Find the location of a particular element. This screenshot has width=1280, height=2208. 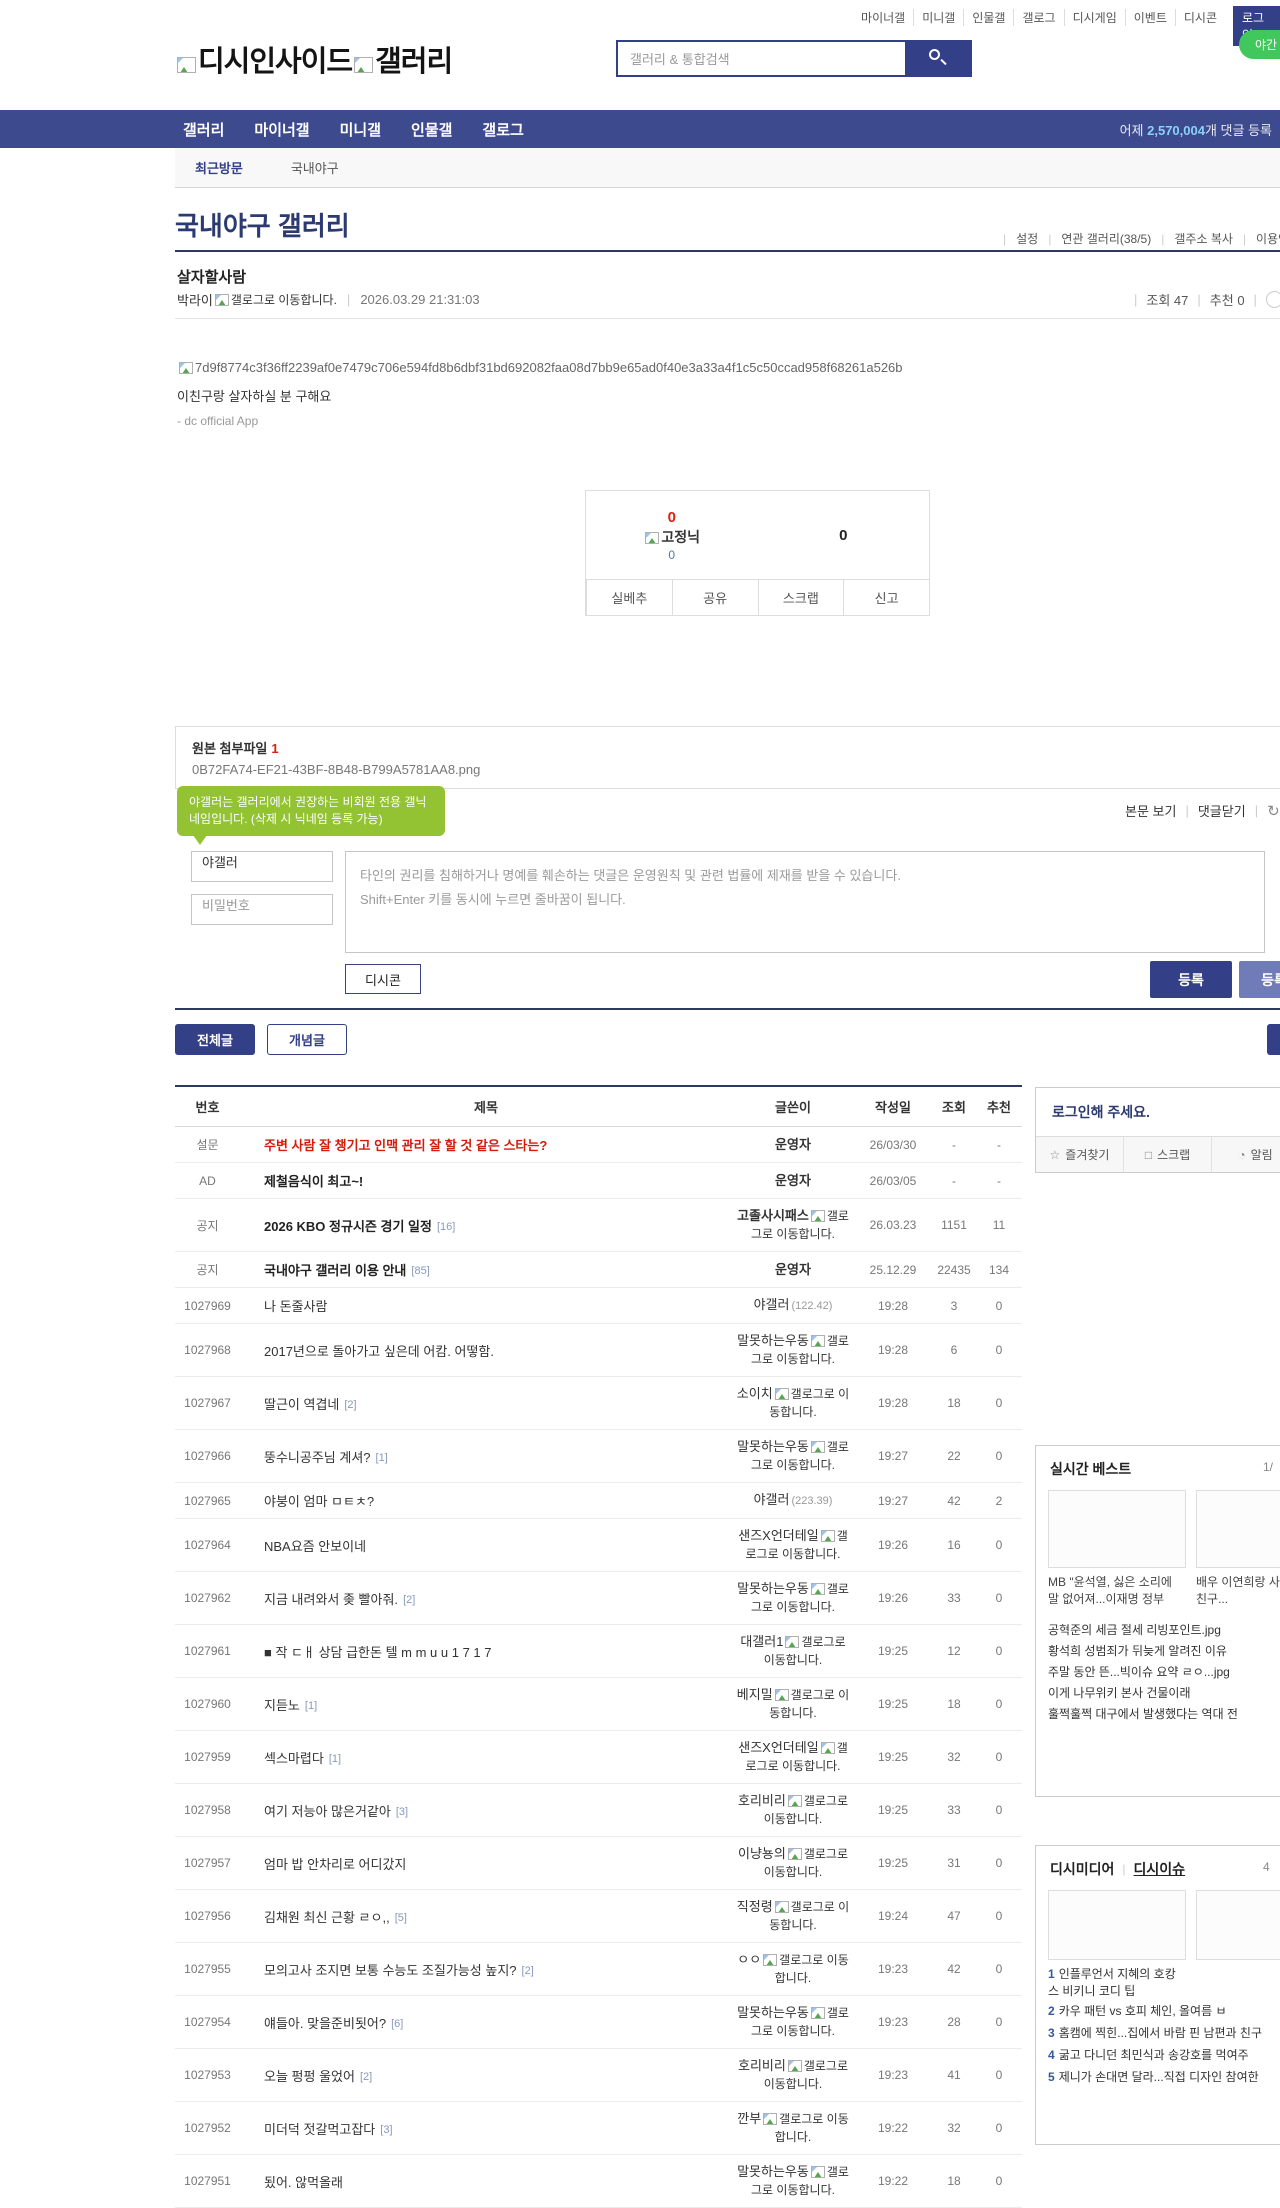

site-logo: 디시인사이드 갤러리 is located at coordinates (314, 59).